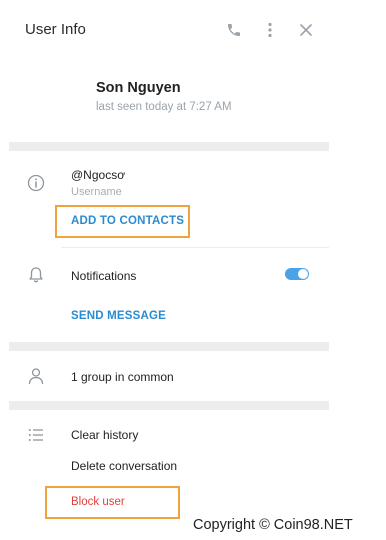 This screenshot has height=540, width=386. Describe the element at coordinates (36, 183) in the screenshot. I see `info-icon` at that location.